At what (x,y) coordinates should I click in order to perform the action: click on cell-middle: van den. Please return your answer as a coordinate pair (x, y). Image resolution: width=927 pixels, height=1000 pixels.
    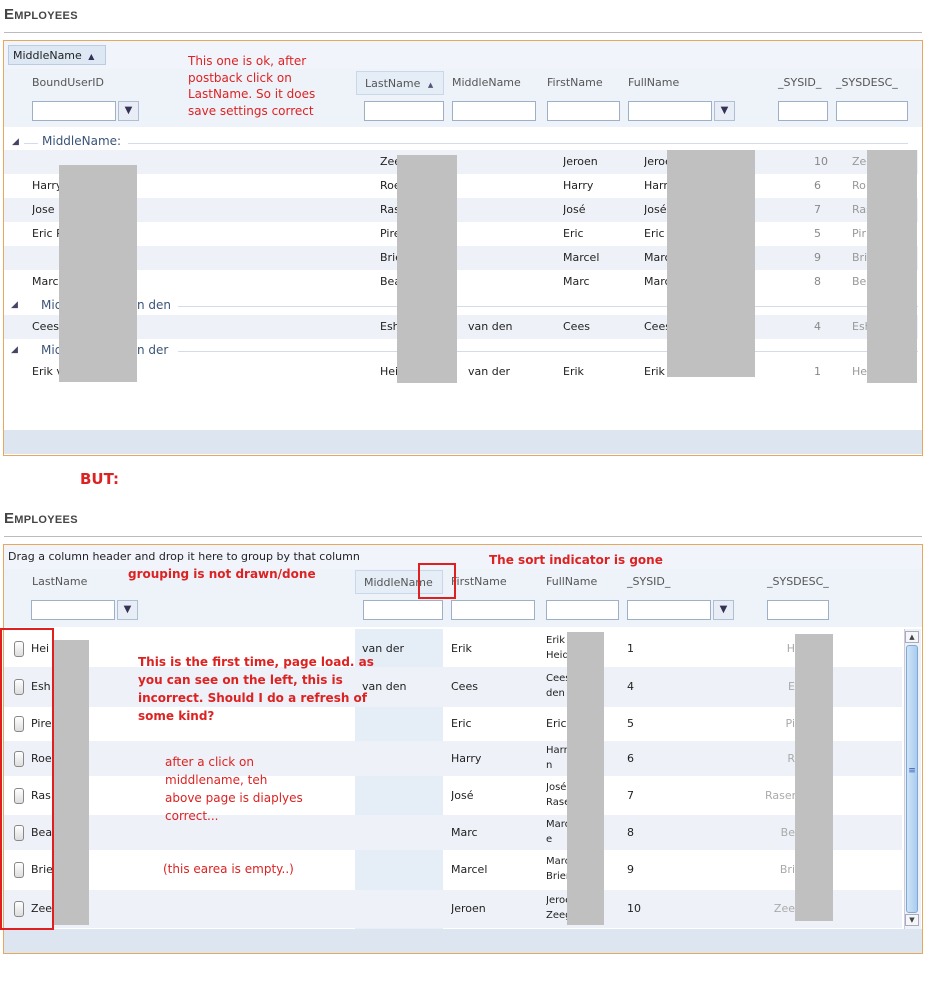
    Looking at the image, I should click on (490, 326).